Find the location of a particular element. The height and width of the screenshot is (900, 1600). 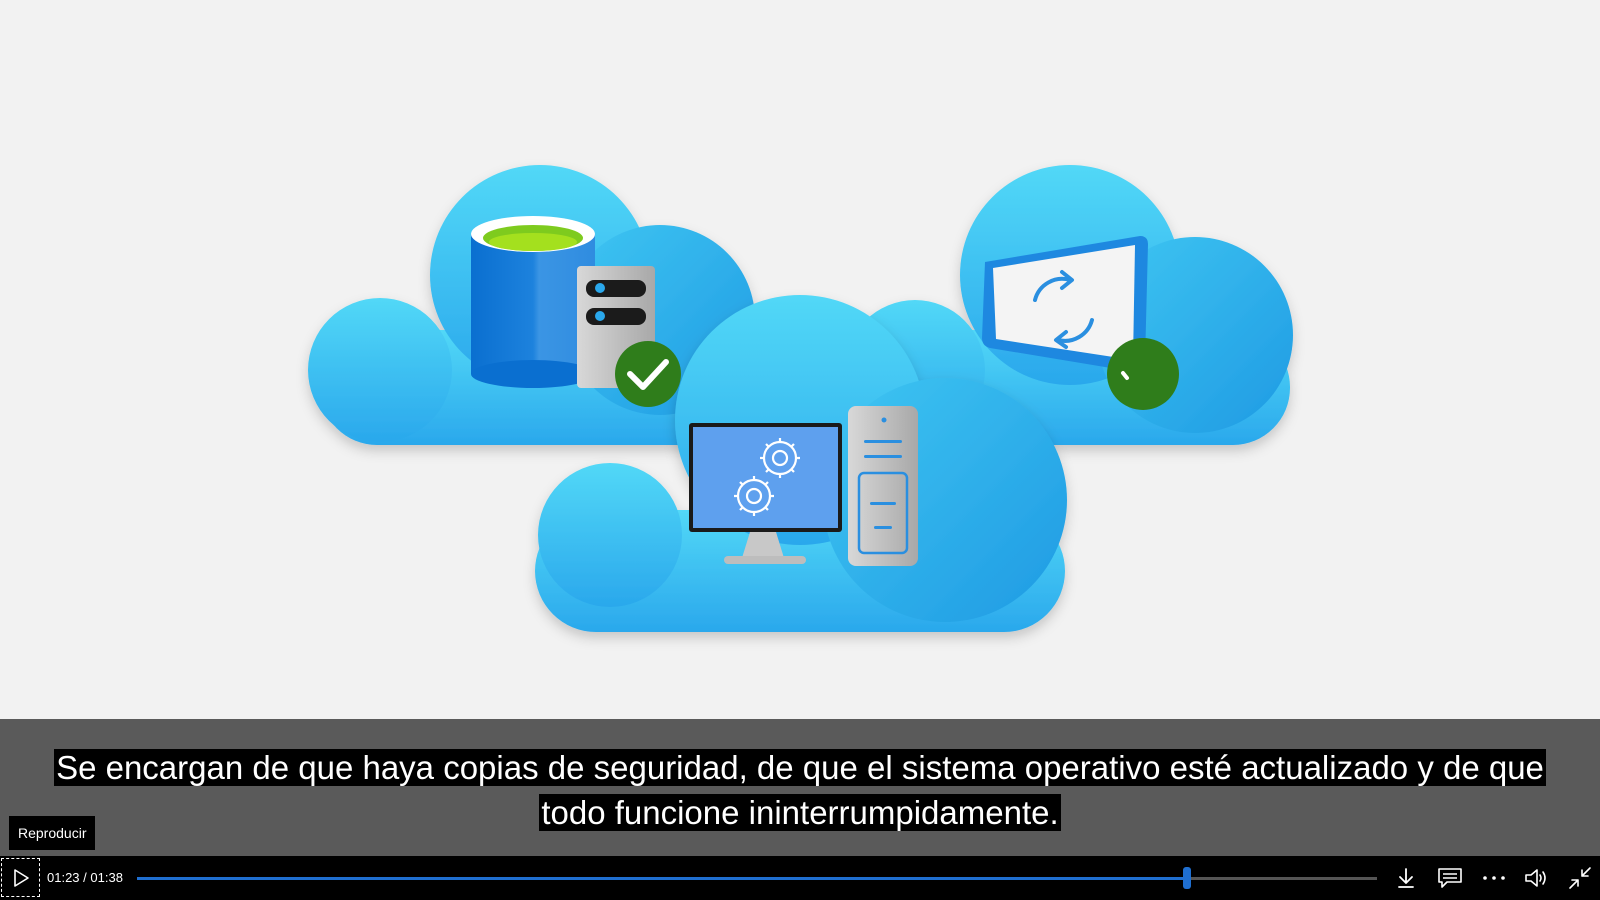

progress-bar is located at coordinates (757, 878).